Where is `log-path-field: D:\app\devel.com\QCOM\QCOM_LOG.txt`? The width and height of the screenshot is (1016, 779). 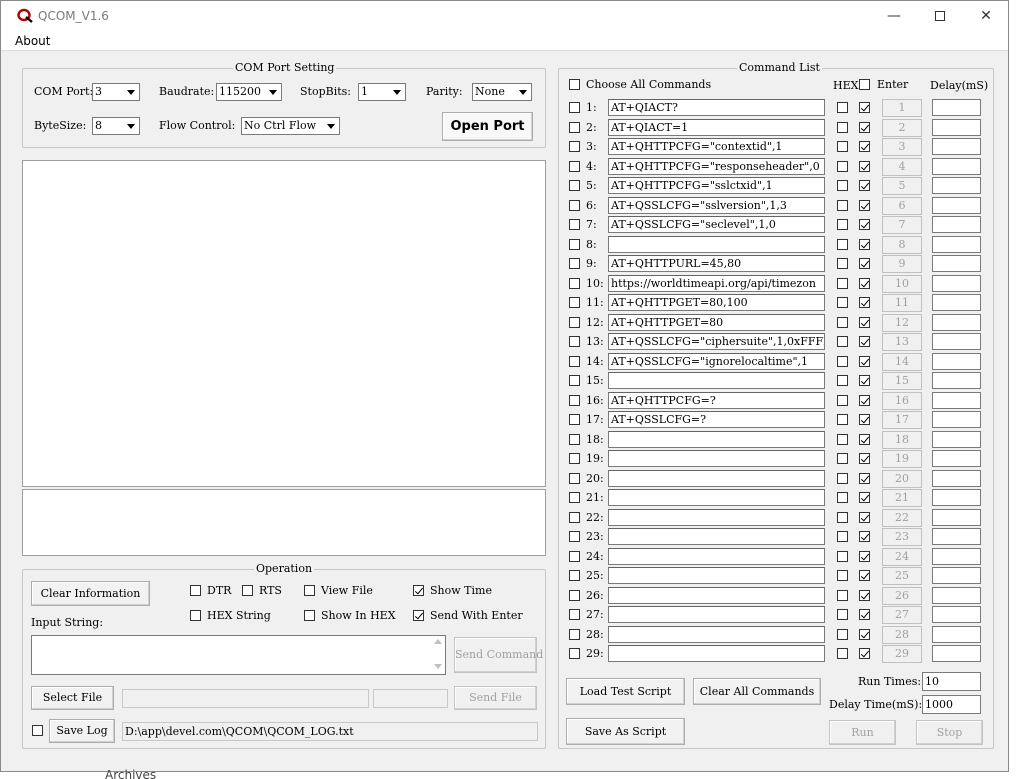
log-path-field: D:\app\devel.com\QCOM\QCOM_LOG.txt is located at coordinates (330, 731).